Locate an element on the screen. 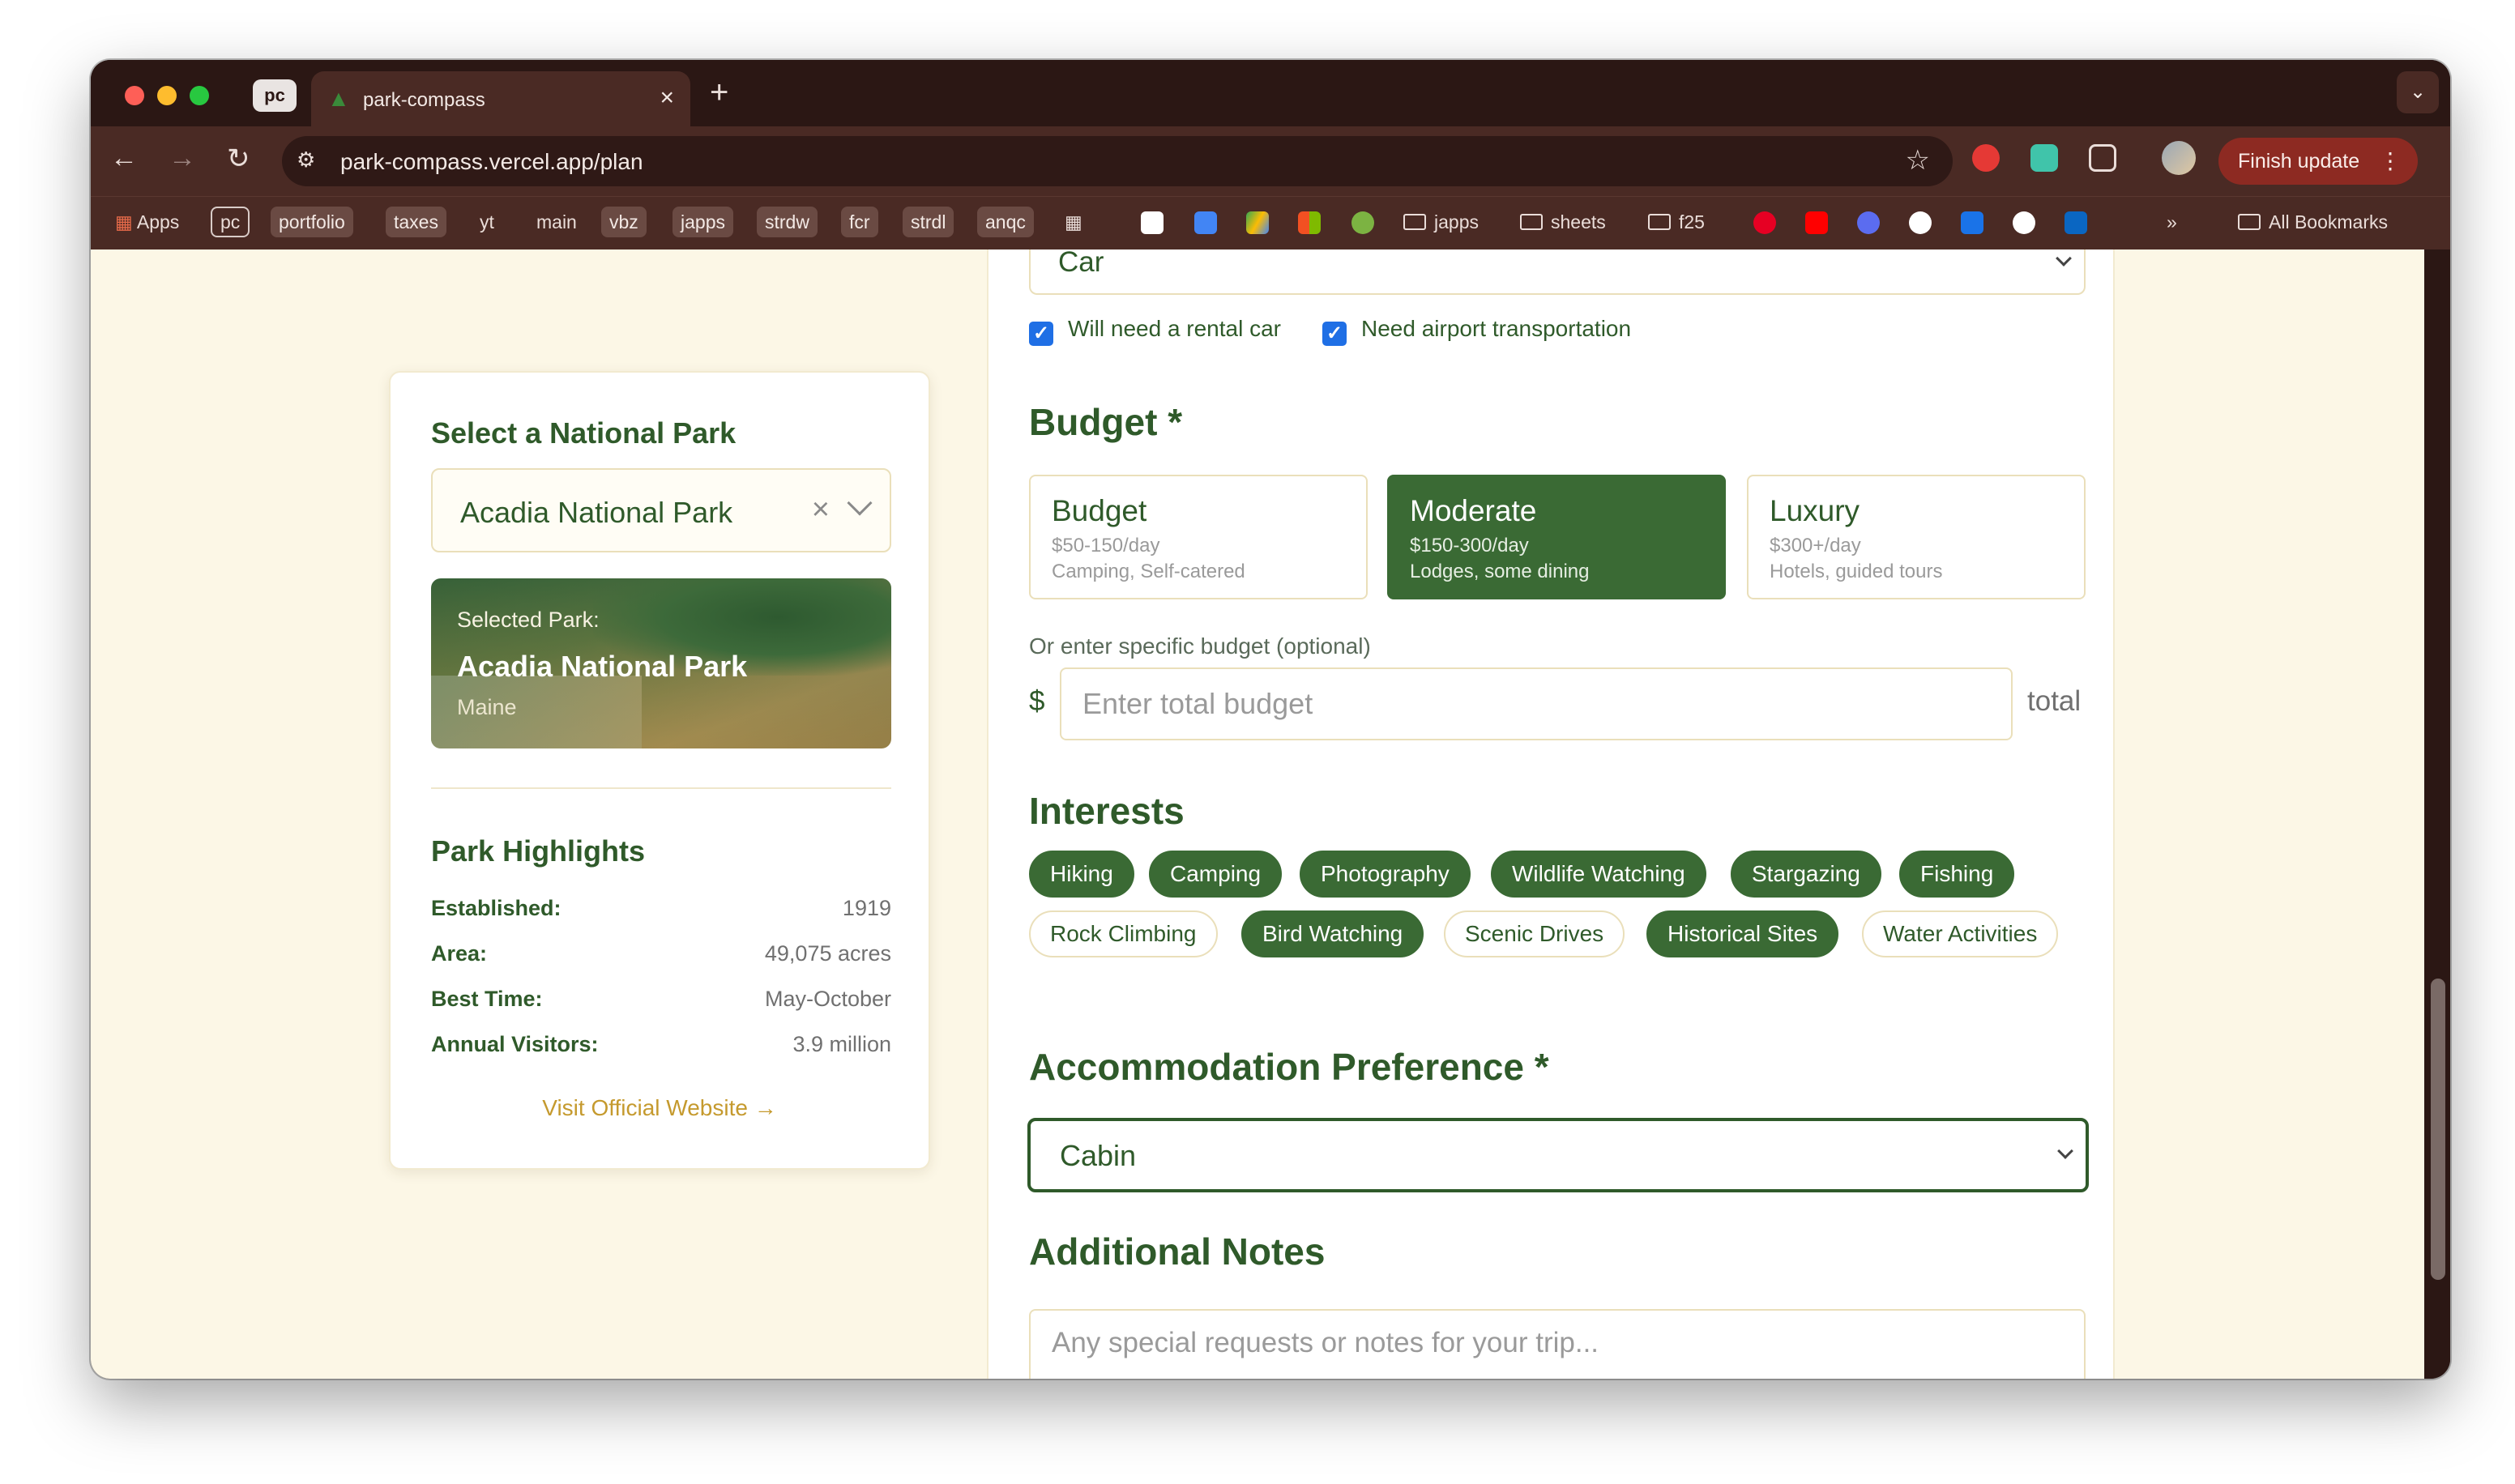 The height and width of the screenshot is (1484, 2515). bookmark-portfolio: portfolio is located at coordinates (312, 222).